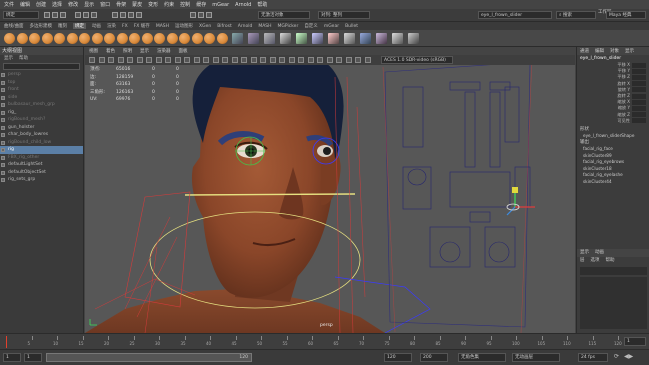 Image resolution: width=649 pixels, height=365 pixels. I want to click on select-object-icon, so click(86, 15).